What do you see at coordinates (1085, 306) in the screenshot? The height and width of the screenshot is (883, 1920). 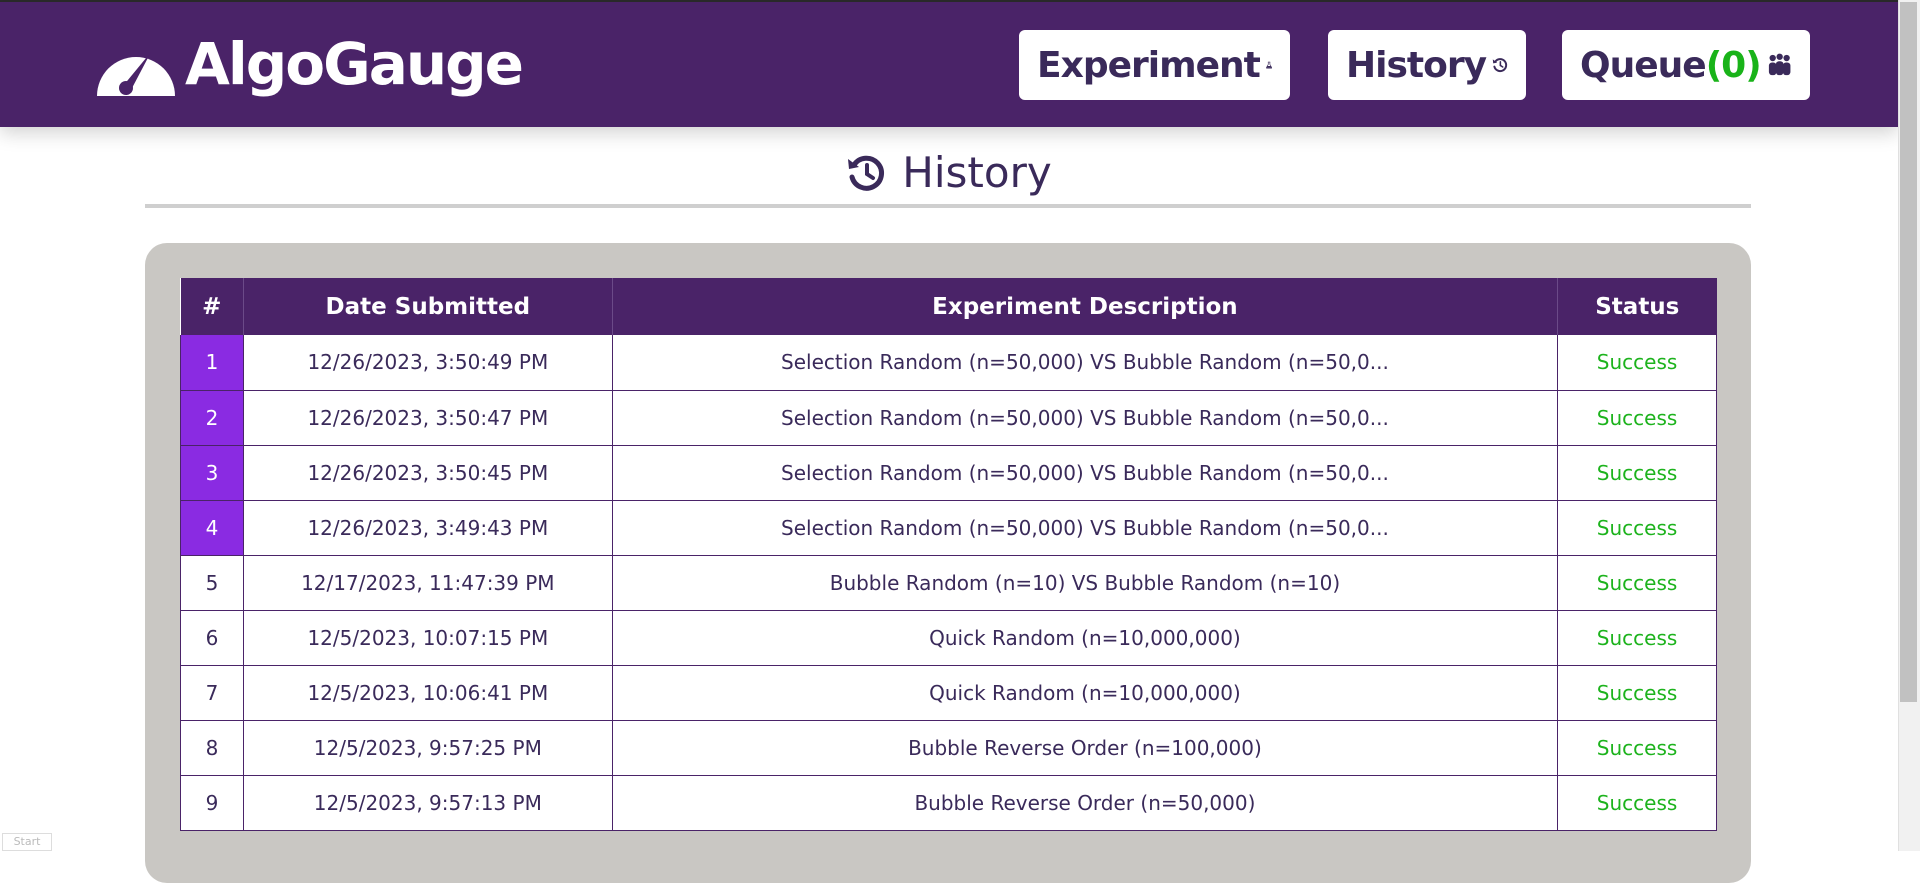 I see `header-experiment-description: Experiment Description` at bounding box center [1085, 306].